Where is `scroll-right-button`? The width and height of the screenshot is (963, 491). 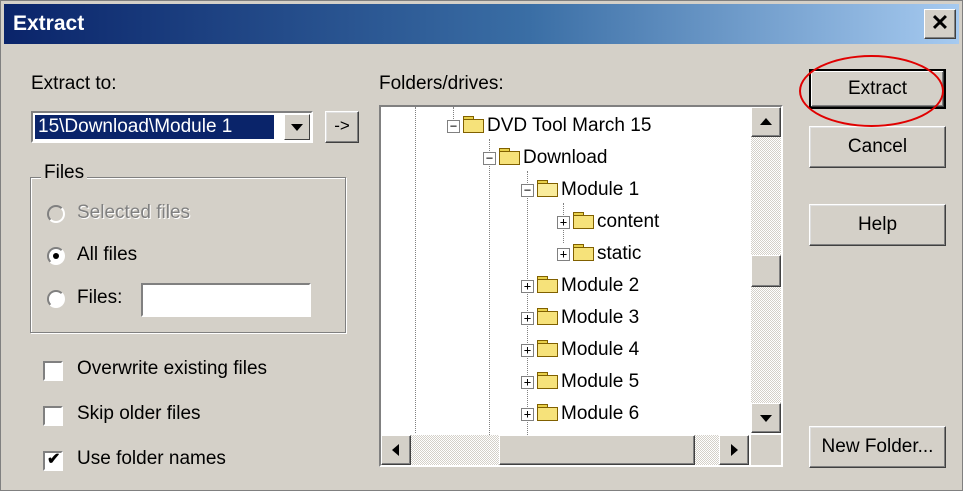
scroll-right-button is located at coordinates (734, 450).